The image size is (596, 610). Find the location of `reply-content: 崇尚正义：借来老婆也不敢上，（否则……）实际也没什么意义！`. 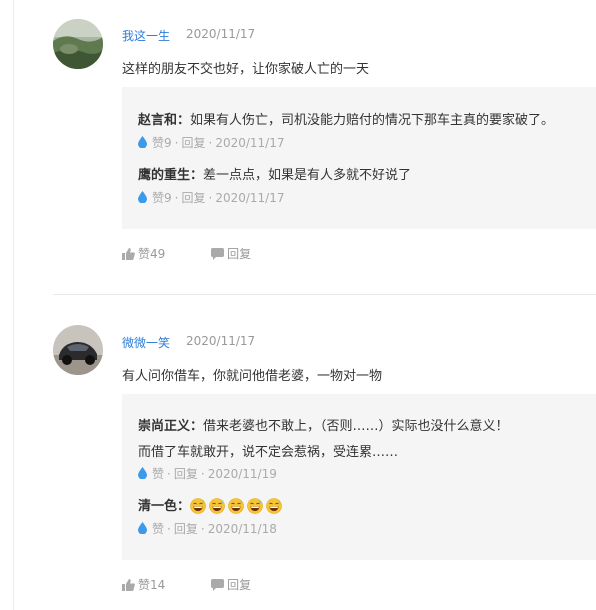

reply-content: 崇尚正义：借来老婆也不敢上，（否则……）实际也没什么意义！ is located at coordinates (323, 424).